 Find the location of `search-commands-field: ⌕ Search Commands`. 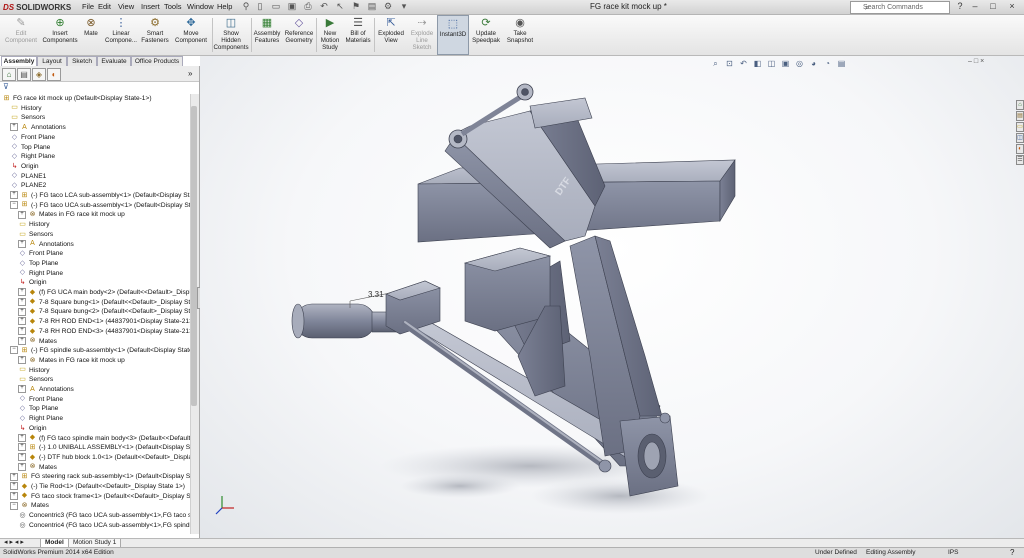

search-commands-field: ⌕ Search Commands is located at coordinates (900, 7).